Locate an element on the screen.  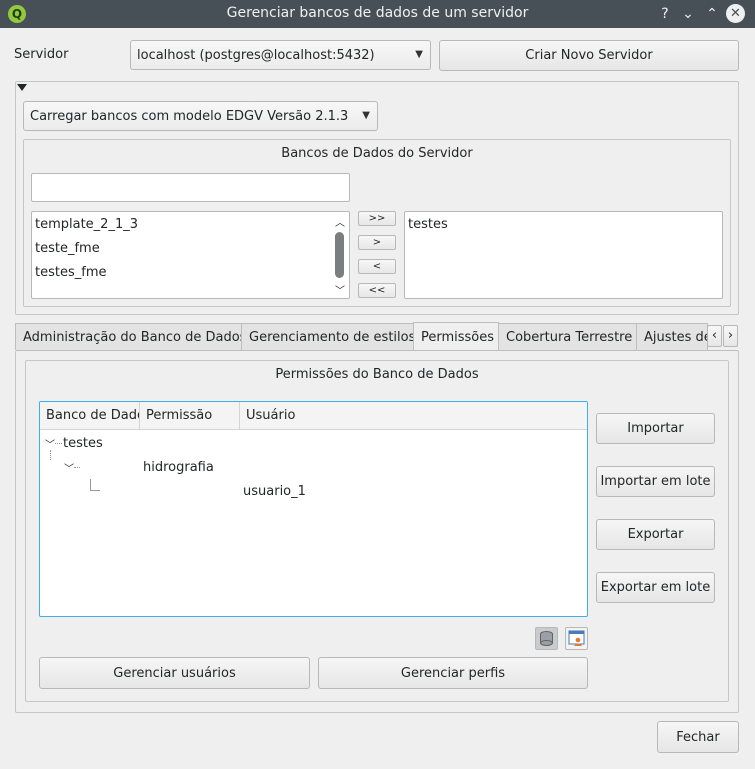
list-item: testes is located at coordinates (428, 224).